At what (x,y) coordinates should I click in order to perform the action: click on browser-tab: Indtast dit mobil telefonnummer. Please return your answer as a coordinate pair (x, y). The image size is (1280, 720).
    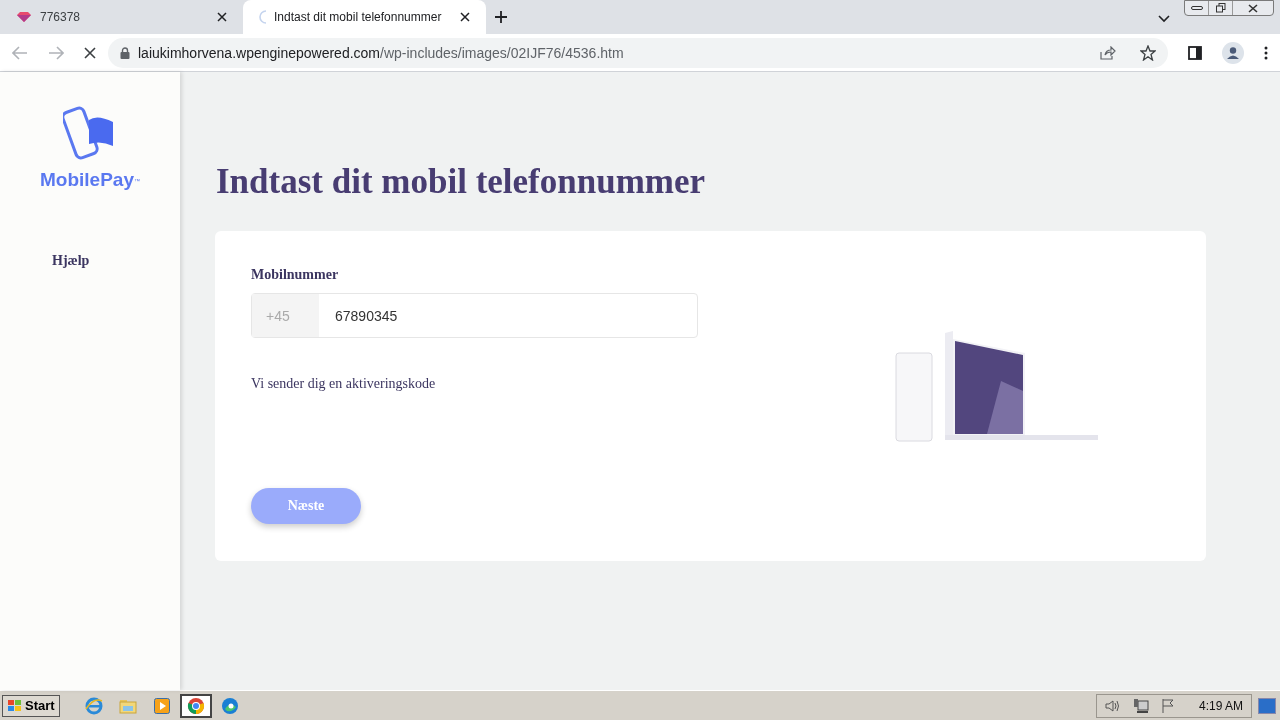
    Looking at the image, I should click on (364, 17).